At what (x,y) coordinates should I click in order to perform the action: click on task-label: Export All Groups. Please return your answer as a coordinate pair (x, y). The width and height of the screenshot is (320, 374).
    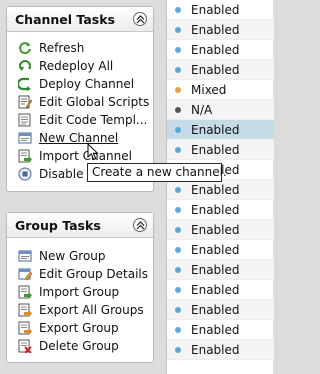
    Looking at the image, I should click on (91, 310).